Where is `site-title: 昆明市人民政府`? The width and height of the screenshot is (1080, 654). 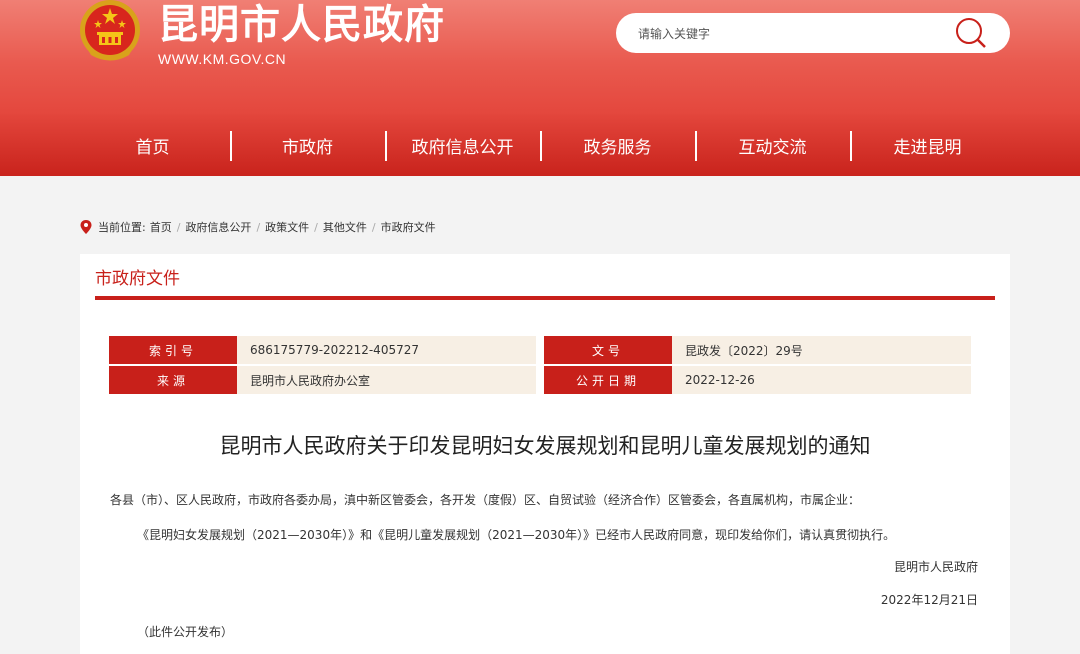
site-title: 昆明市人民政府 is located at coordinates (301, 25).